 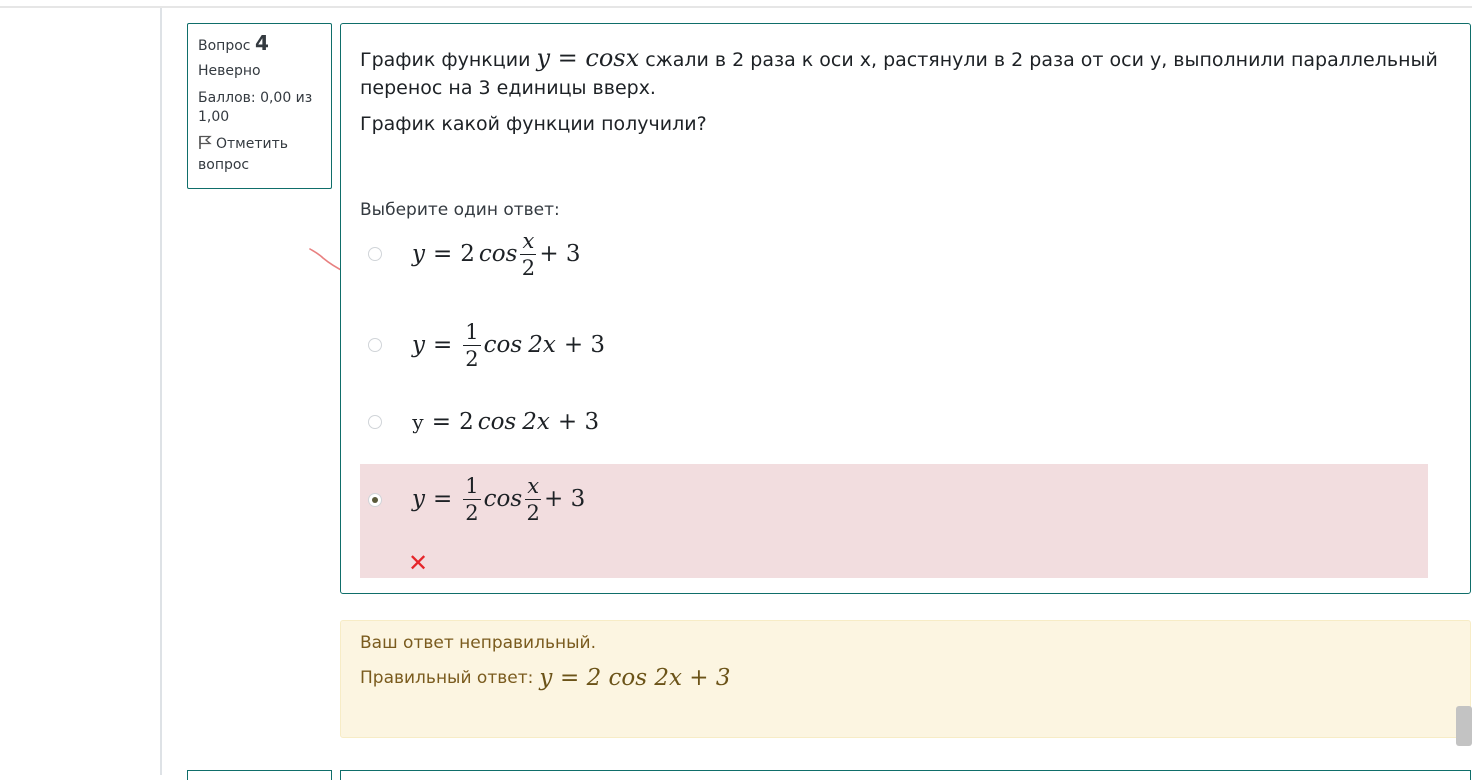 I want to click on question-number: 4, so click(x=261, y=43).